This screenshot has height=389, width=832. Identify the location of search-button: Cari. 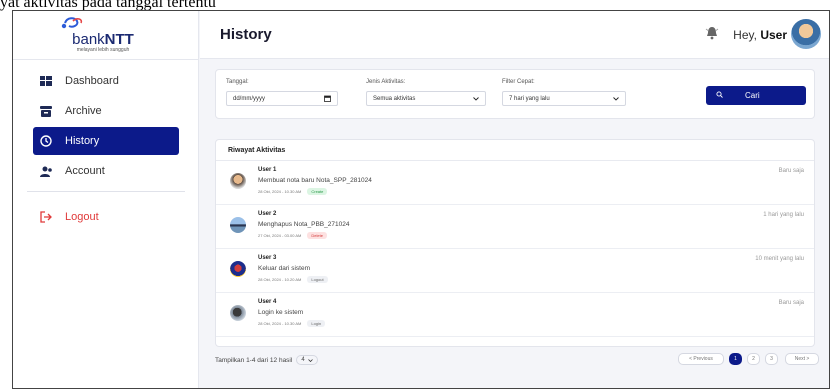
(756, 95).